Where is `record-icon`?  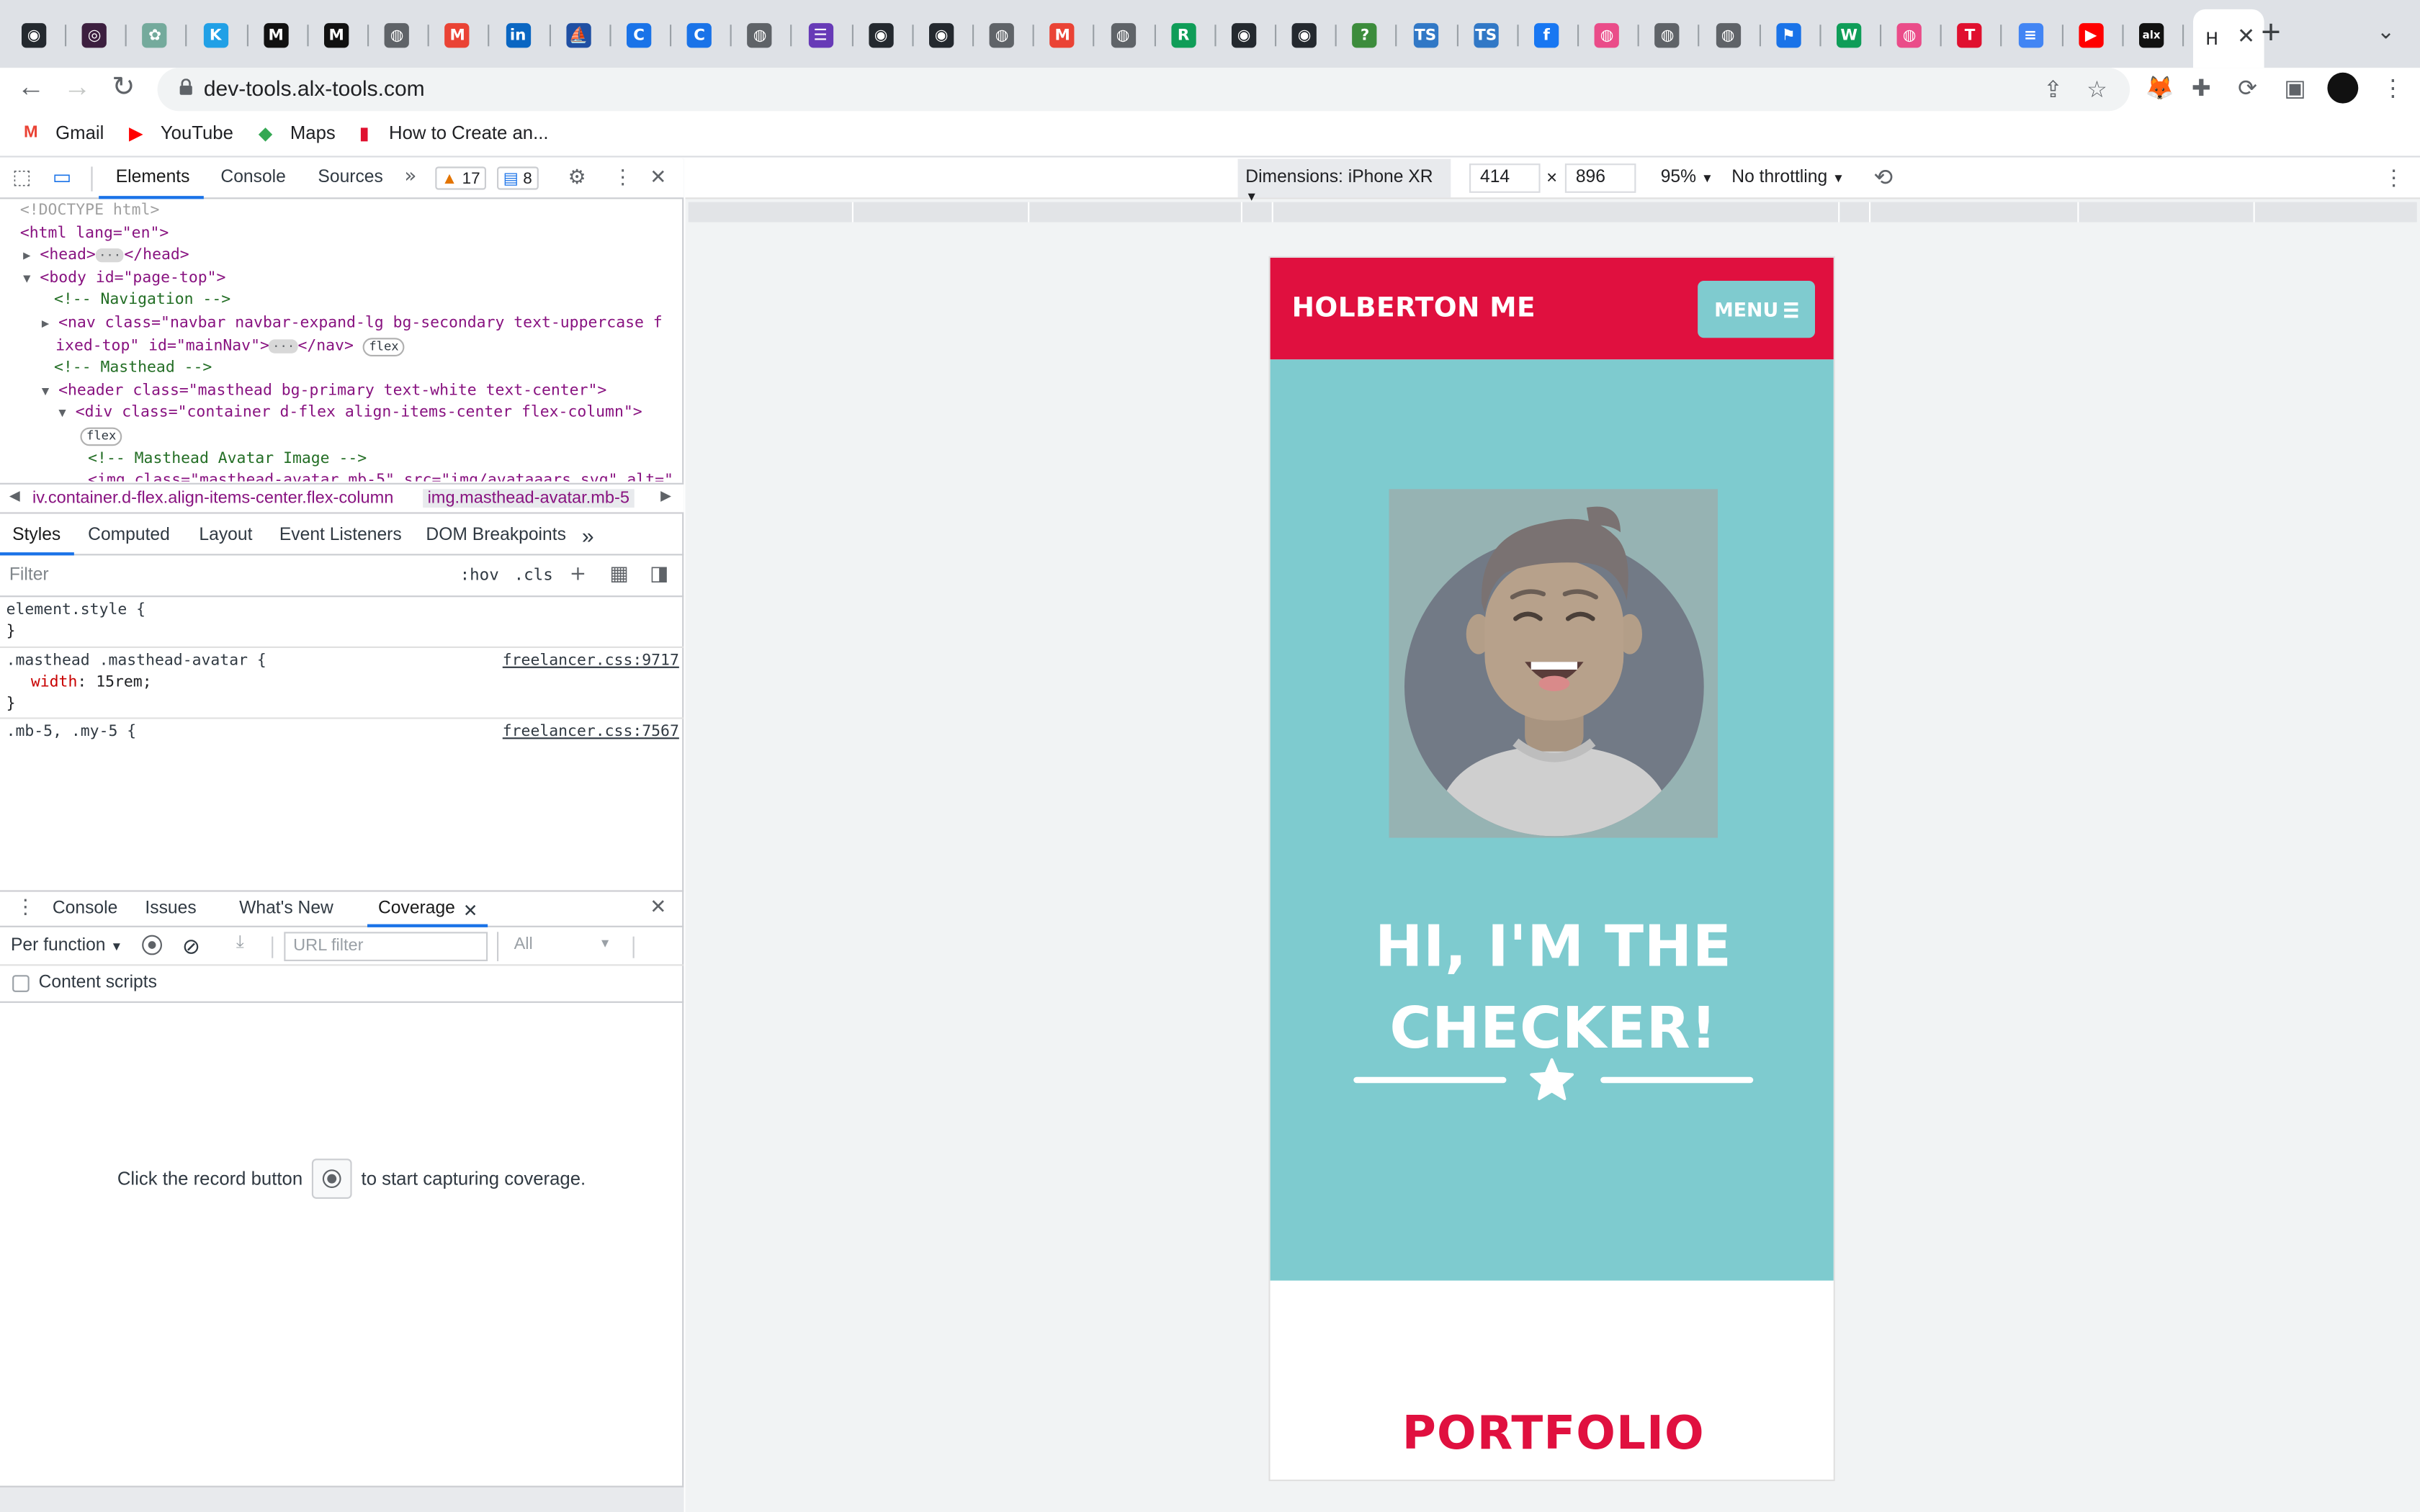
record-icon is located at coordinates (152, 947).